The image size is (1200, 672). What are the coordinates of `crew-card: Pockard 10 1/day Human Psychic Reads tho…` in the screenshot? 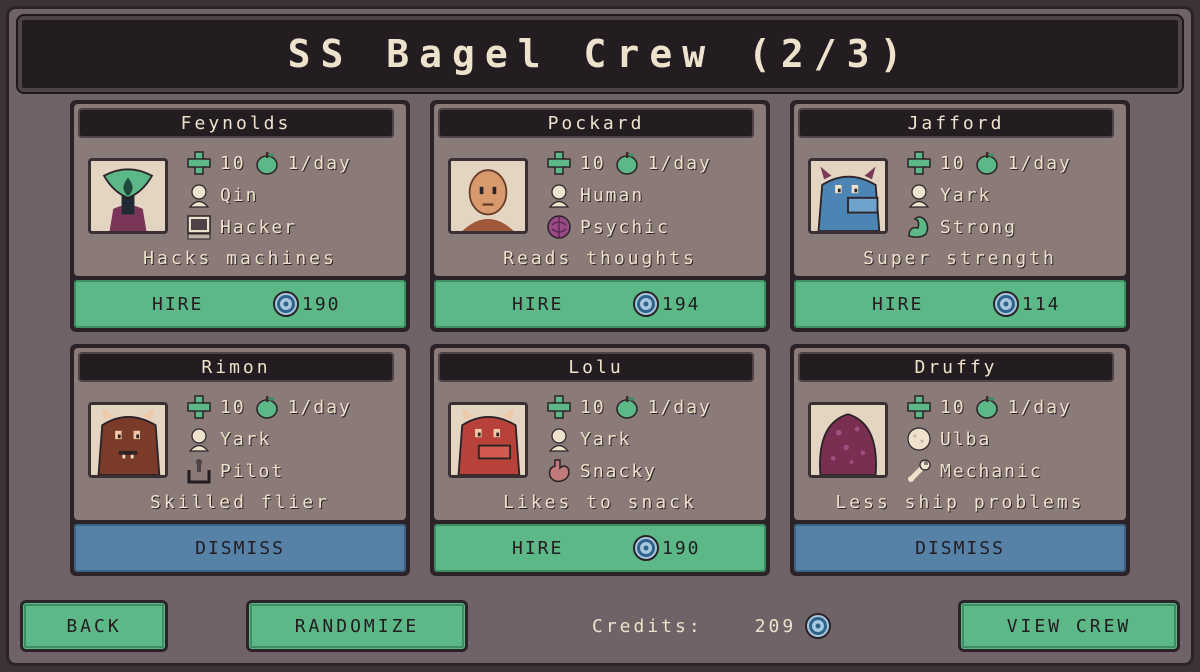 It's located at (600, 216).